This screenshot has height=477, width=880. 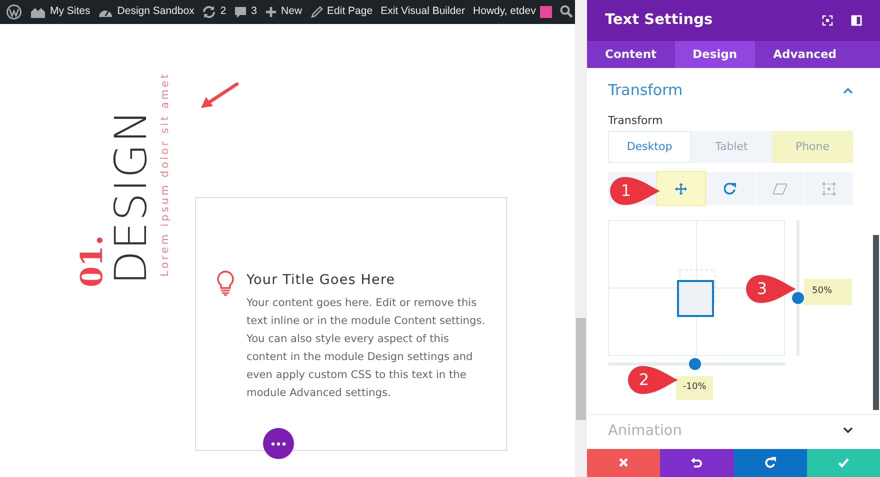 What do you see at coordinates (695, 388) in the screenshot?
I see `value-field: -10%` at bounding box center [695, 388].